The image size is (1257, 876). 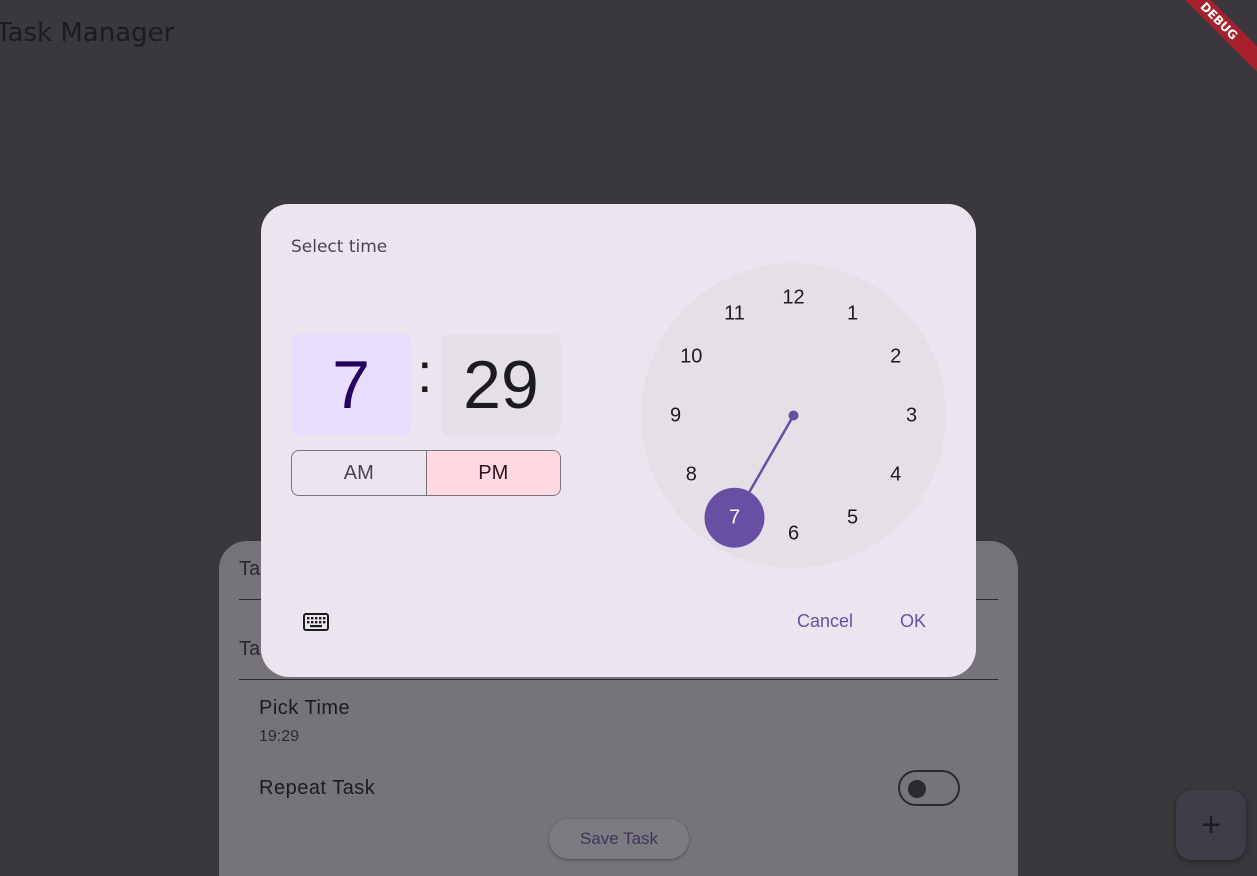 I want to click on save-task-button: Save Task, so click(x=619, y=839).